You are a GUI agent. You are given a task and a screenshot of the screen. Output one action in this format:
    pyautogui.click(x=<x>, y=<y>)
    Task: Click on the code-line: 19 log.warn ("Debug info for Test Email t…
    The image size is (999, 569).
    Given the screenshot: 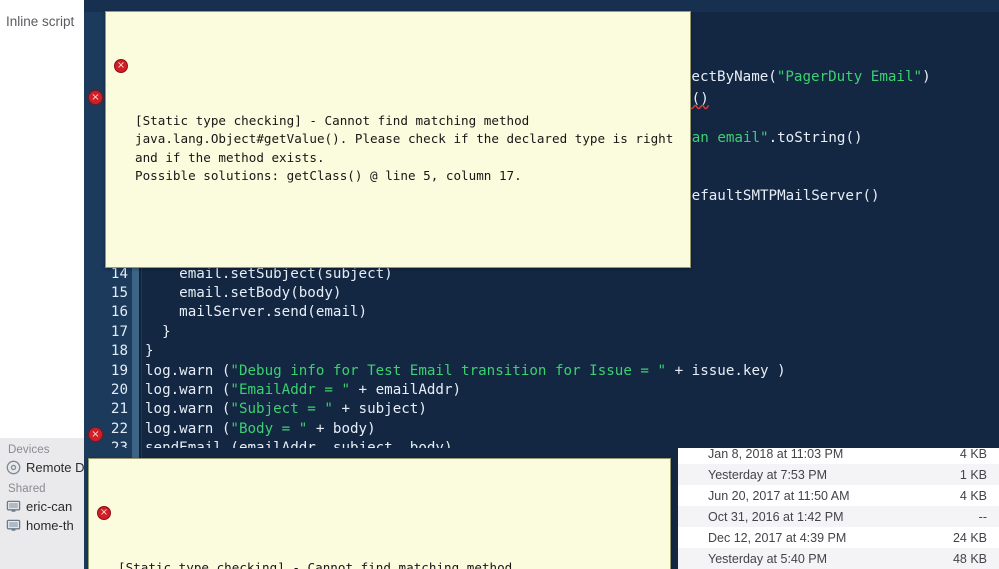 What is the action you would take?
    pyautogui.click(x=541, y=371)
    